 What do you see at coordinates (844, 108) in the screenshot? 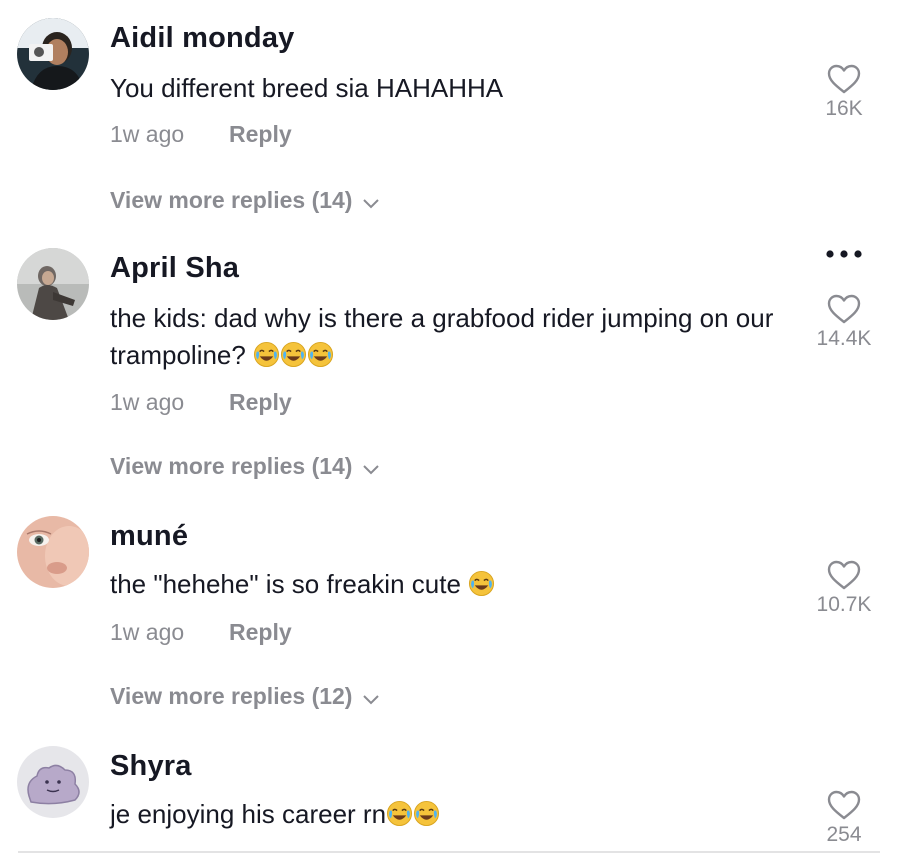
I see `like-count: 16K` at bounding box center [844, 108].